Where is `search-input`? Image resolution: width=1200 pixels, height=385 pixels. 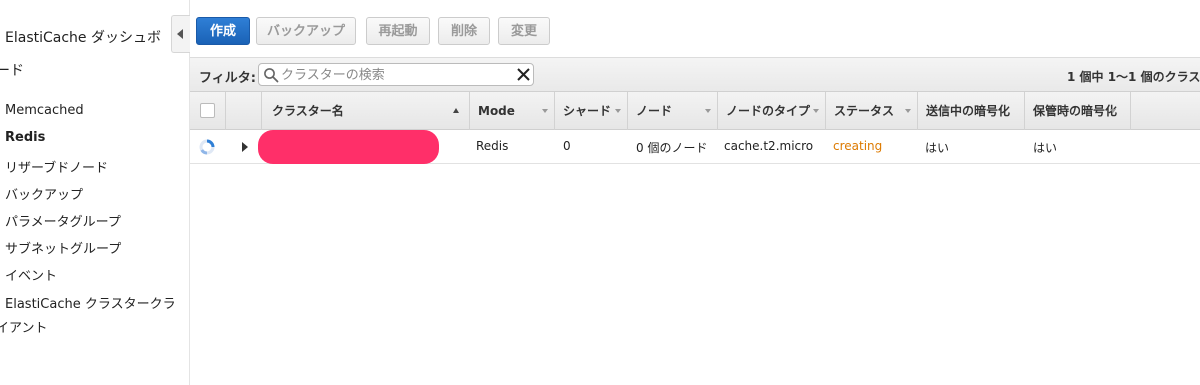 search-input is located at coordinates (396, 75).